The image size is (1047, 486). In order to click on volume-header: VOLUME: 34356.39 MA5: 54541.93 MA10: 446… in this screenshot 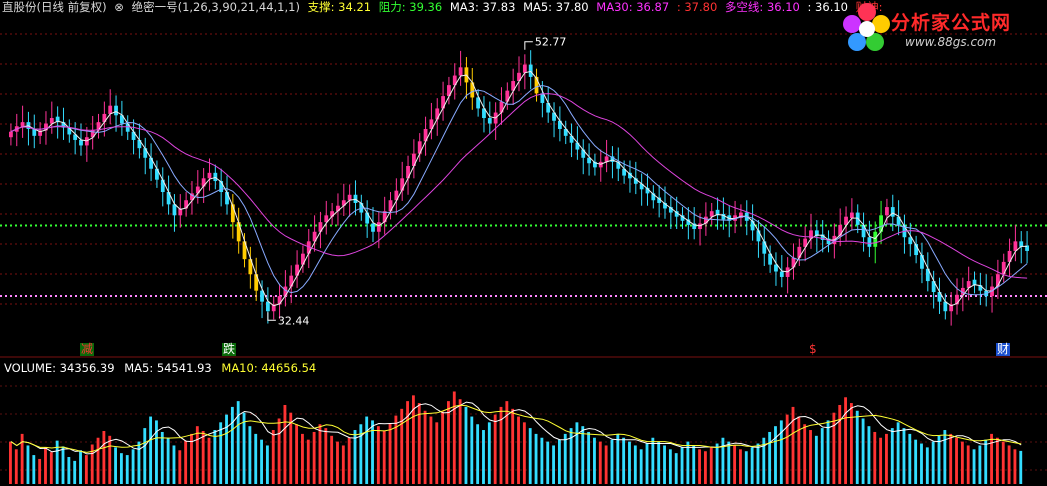, I will do `click(163, 368)`.